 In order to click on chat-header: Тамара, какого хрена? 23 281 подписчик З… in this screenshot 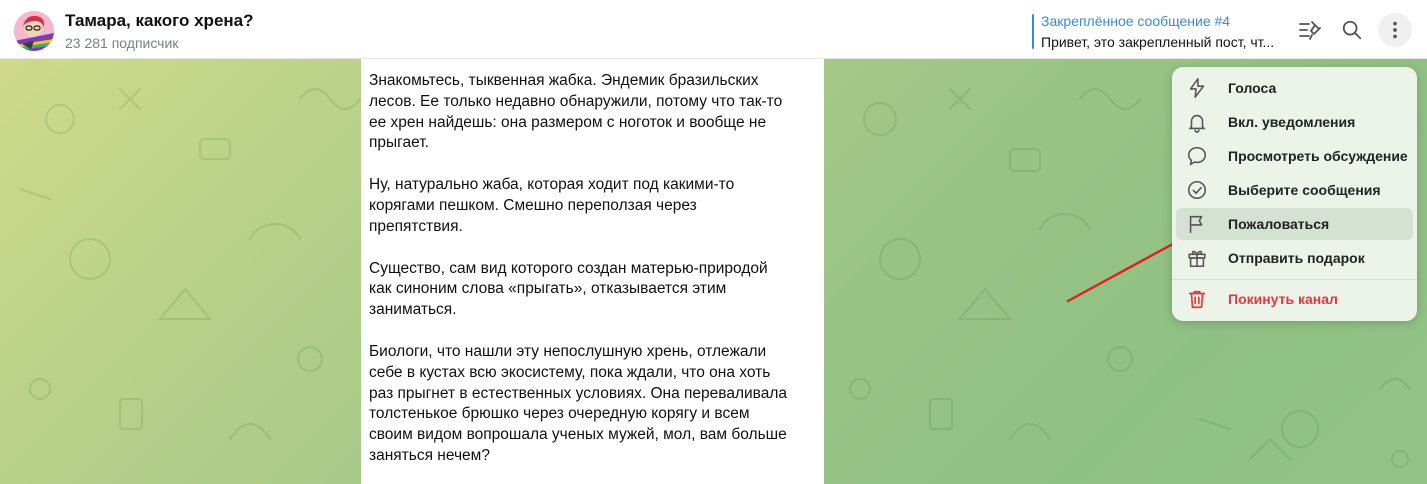, I will do `click(713, 29)`.